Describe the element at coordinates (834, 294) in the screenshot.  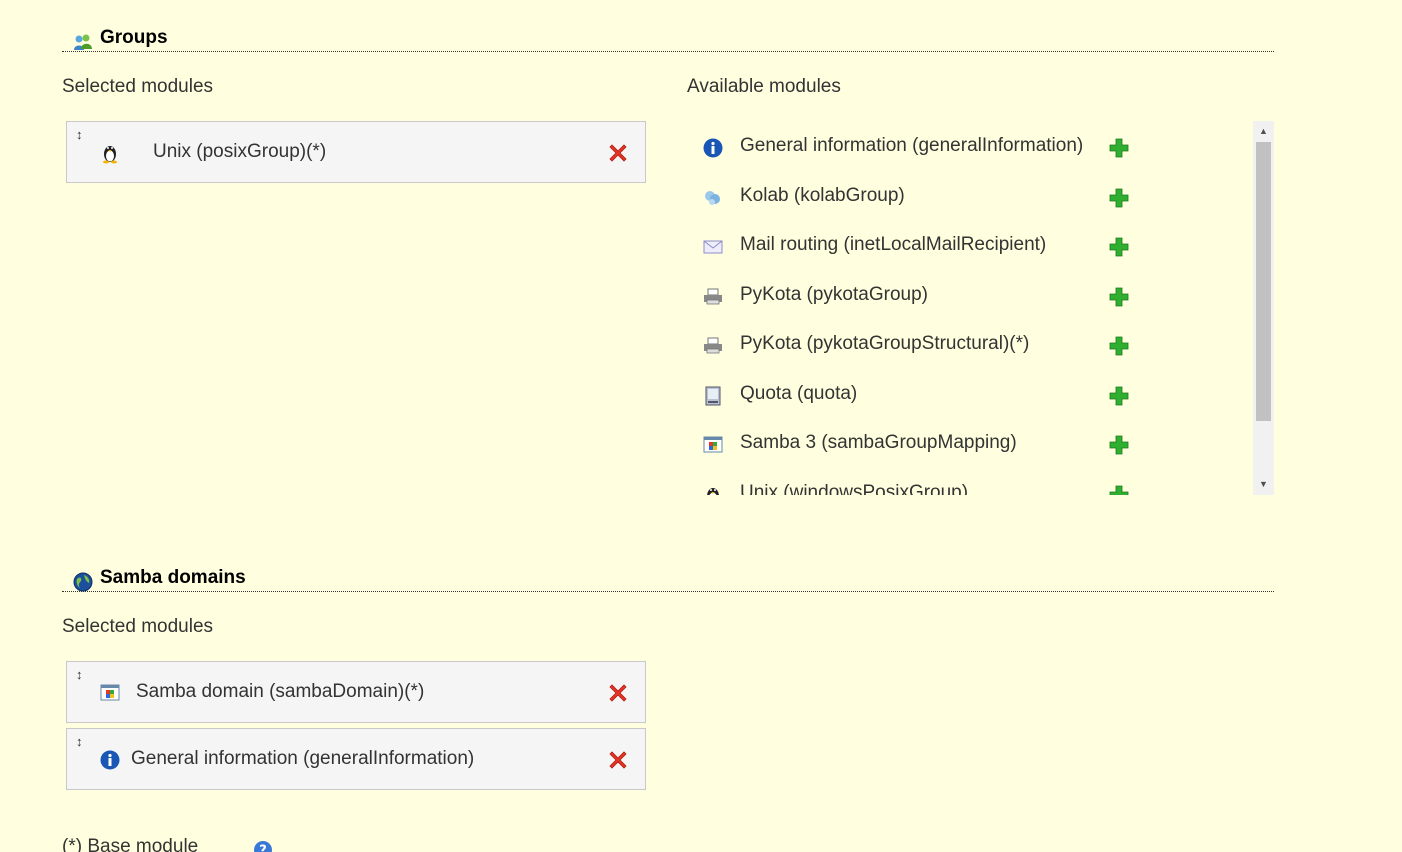
I see `module-label: PyKota (pykotaGroup)` at that location.